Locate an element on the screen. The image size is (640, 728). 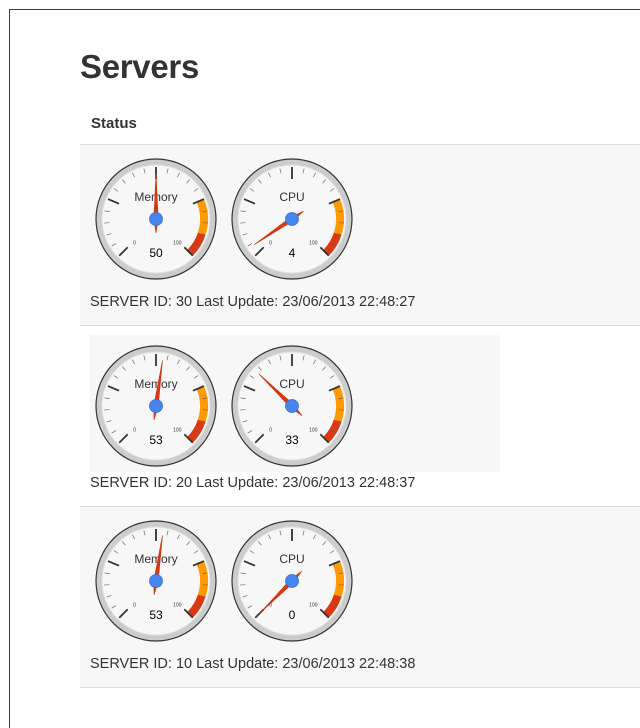
gauge-value: 4 is located at coordinates (292, 253).